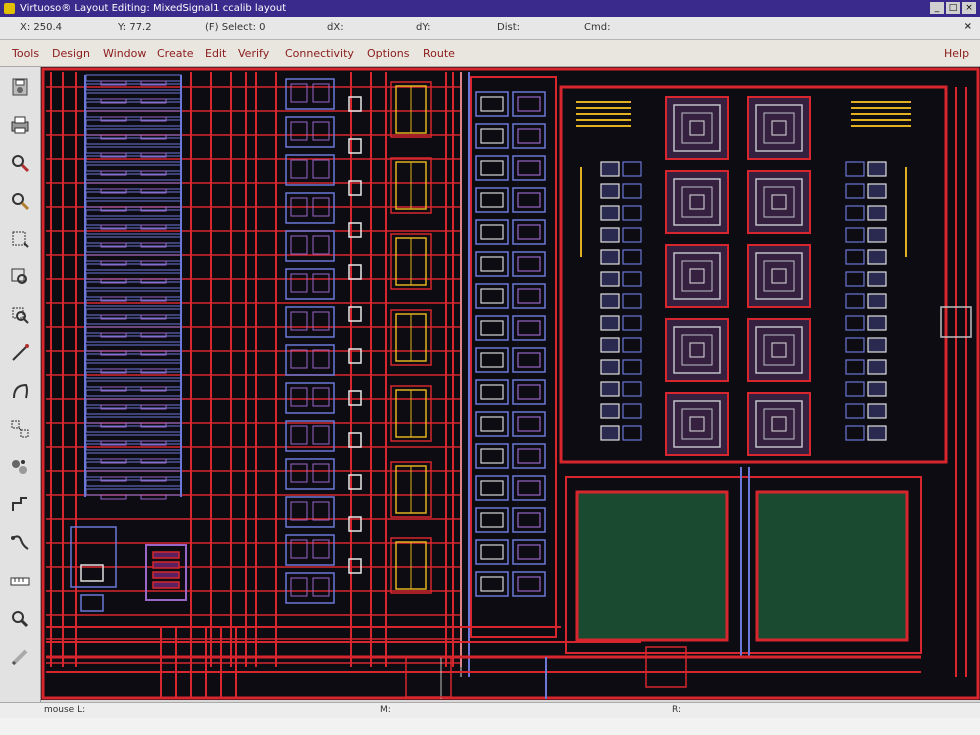 This screenshot has height=735, width=980. What do you see at coordinates (937, 8) in the screenshot?
I see `minimize-button: _` at bounding box center [937, 8].